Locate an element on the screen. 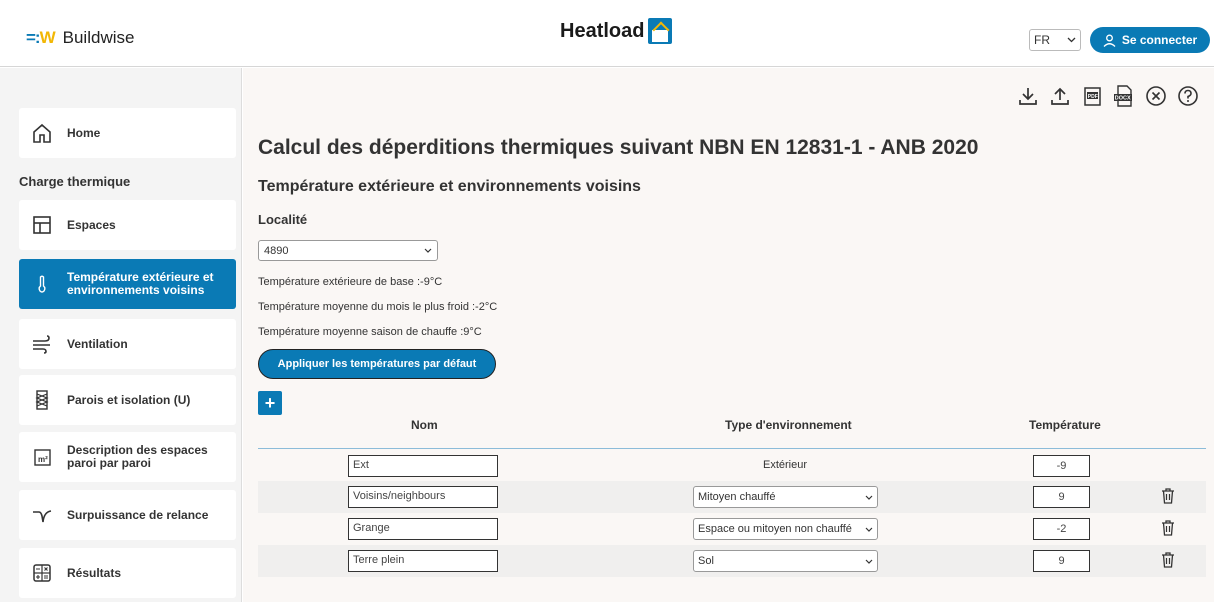  user-icon is located at coordinates (1109, 40).